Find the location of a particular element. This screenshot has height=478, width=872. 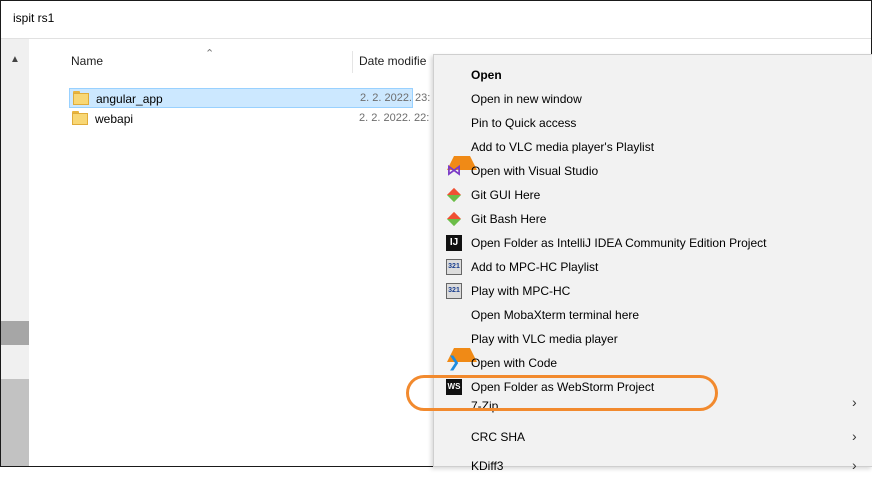

address-bar: ispit rs1 is located at coordinates (436, 20).